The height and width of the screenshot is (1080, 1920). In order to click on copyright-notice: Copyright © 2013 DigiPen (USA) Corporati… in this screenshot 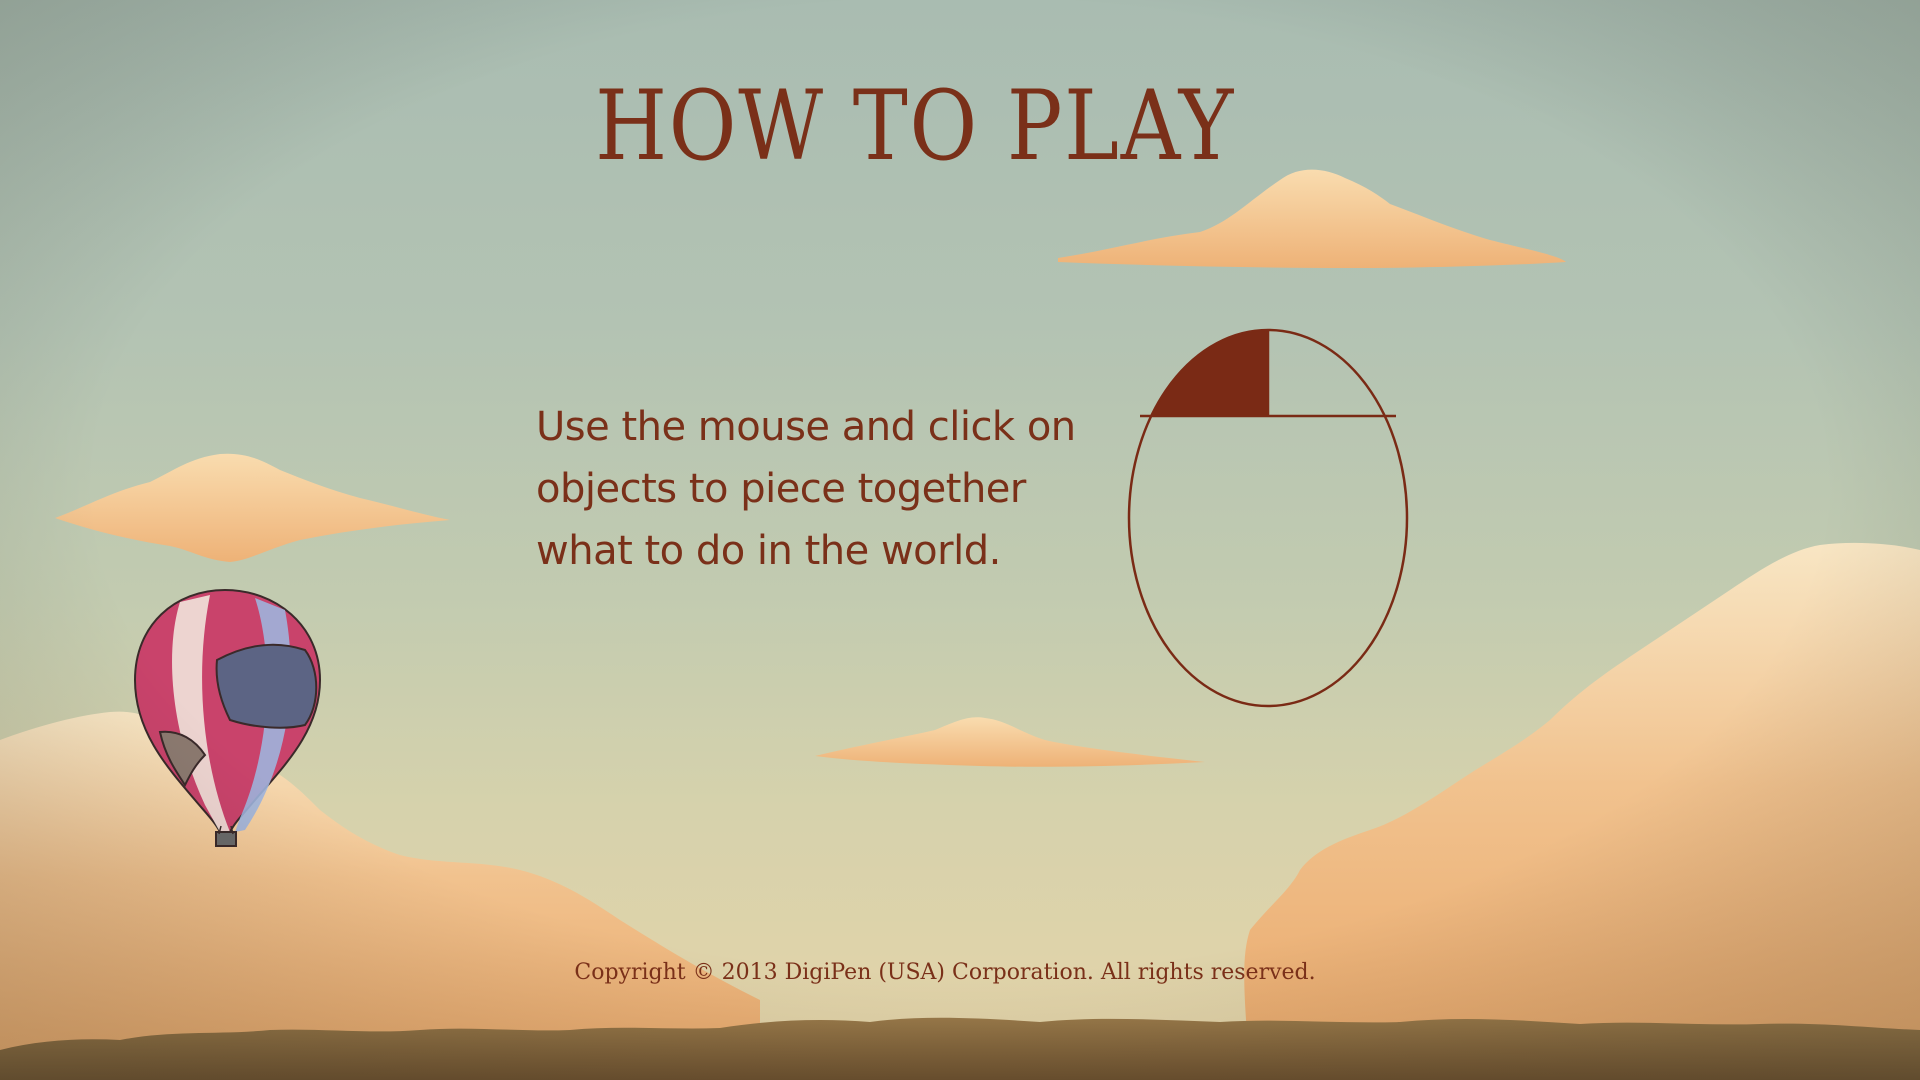, I will do `click(945, 972)`.